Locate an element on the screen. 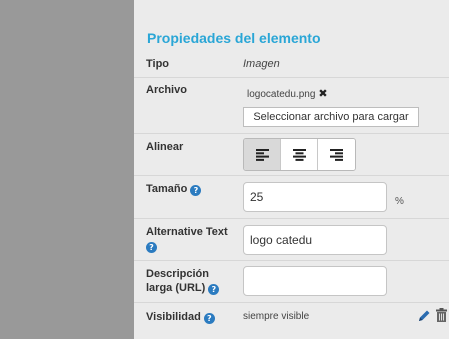 The height and width of the screenshot is (339, 449). trash-icon is located at coordinates (441, 315).